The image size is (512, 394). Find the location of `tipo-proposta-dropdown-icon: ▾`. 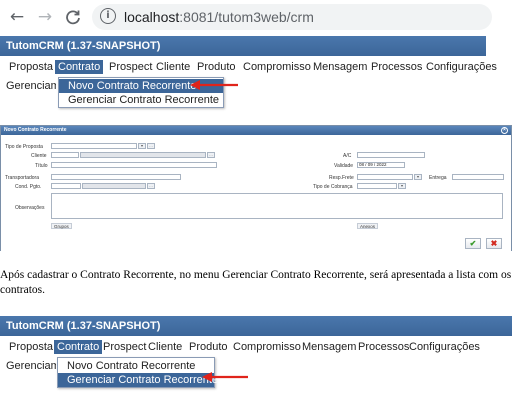

tipo-proposta-dropdown-icon: ▾ is located at coordinates (142, 146).